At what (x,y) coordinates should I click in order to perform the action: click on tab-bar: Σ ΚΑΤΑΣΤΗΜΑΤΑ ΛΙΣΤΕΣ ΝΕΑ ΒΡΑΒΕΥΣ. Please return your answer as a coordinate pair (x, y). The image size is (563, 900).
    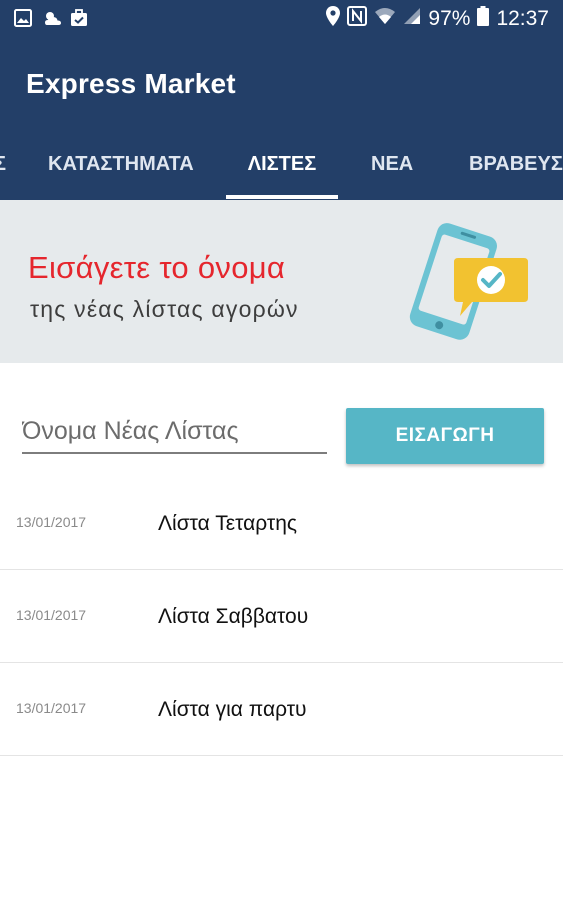
    Looking at the image, I should click on (281, 164).